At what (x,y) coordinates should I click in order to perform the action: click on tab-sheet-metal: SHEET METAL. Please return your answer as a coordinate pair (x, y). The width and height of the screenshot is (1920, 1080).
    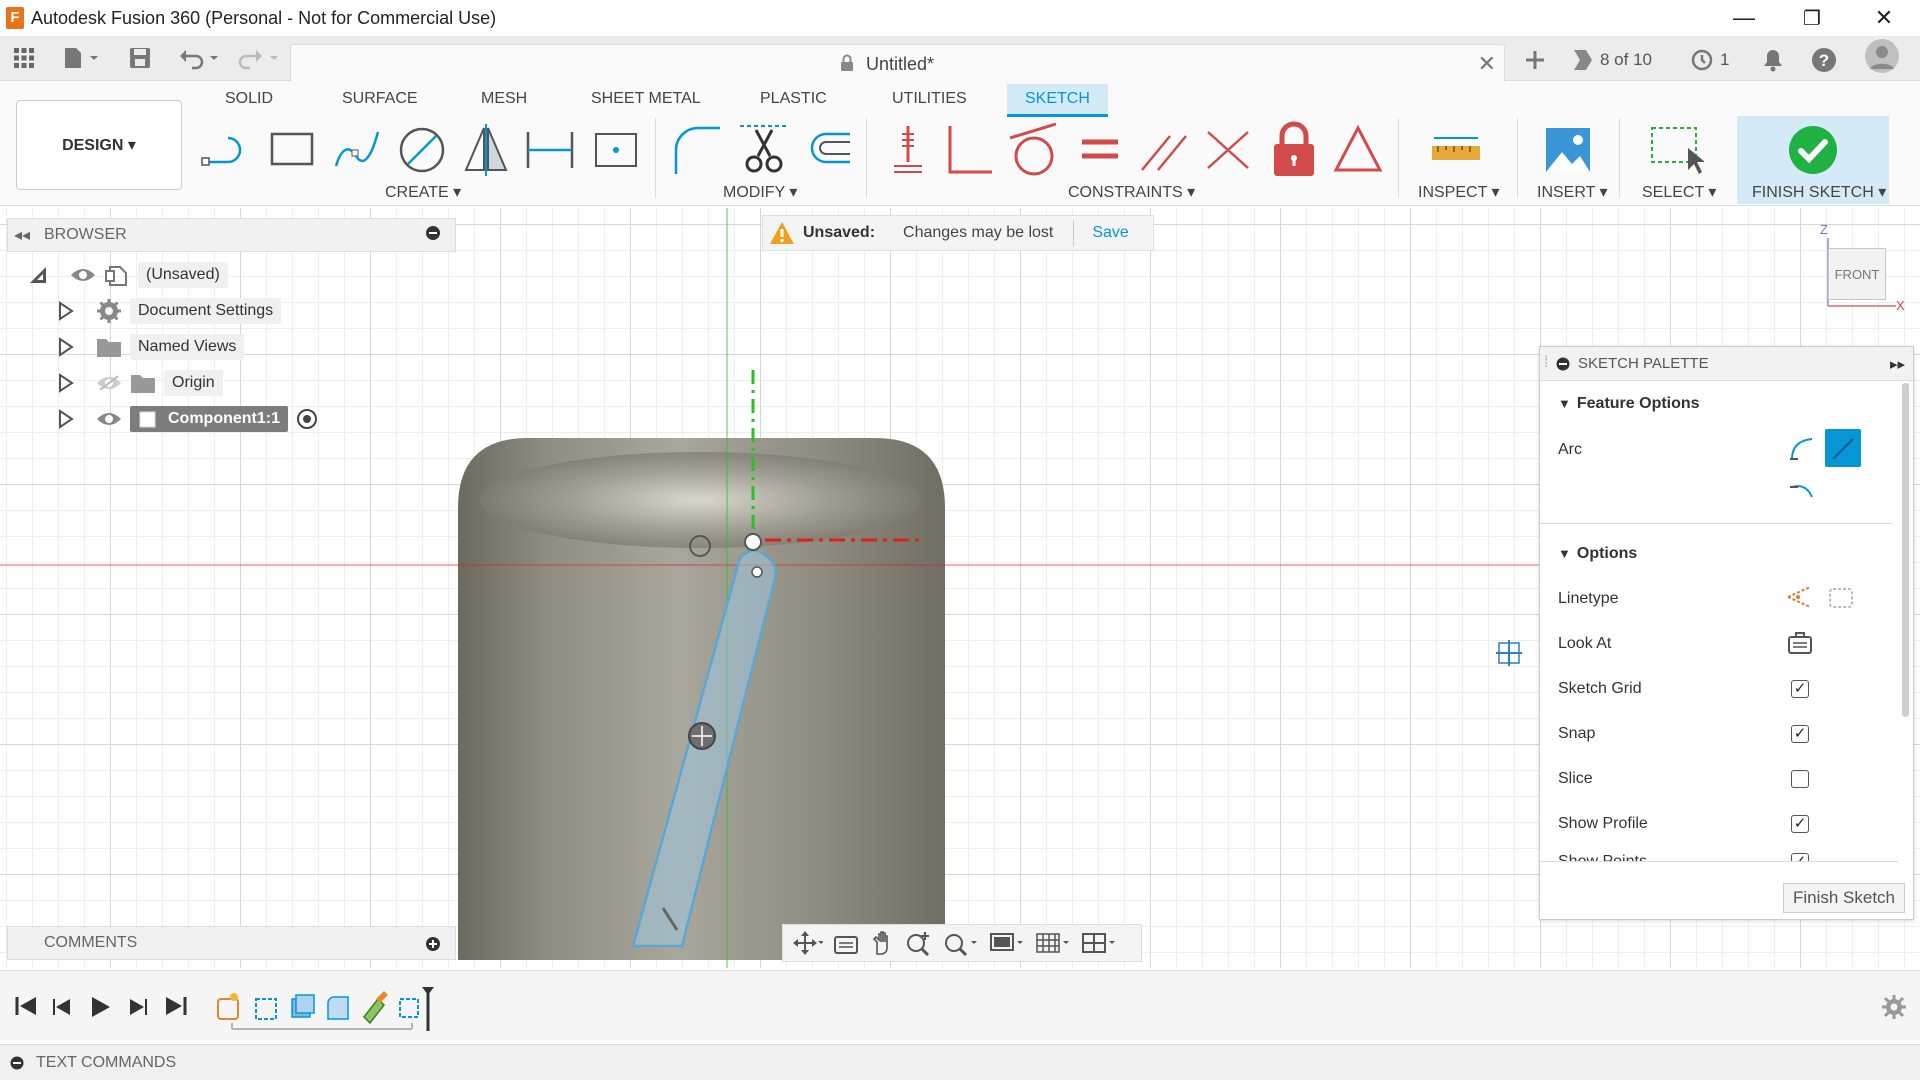
    Looking at the image, I should click on (646, 99).